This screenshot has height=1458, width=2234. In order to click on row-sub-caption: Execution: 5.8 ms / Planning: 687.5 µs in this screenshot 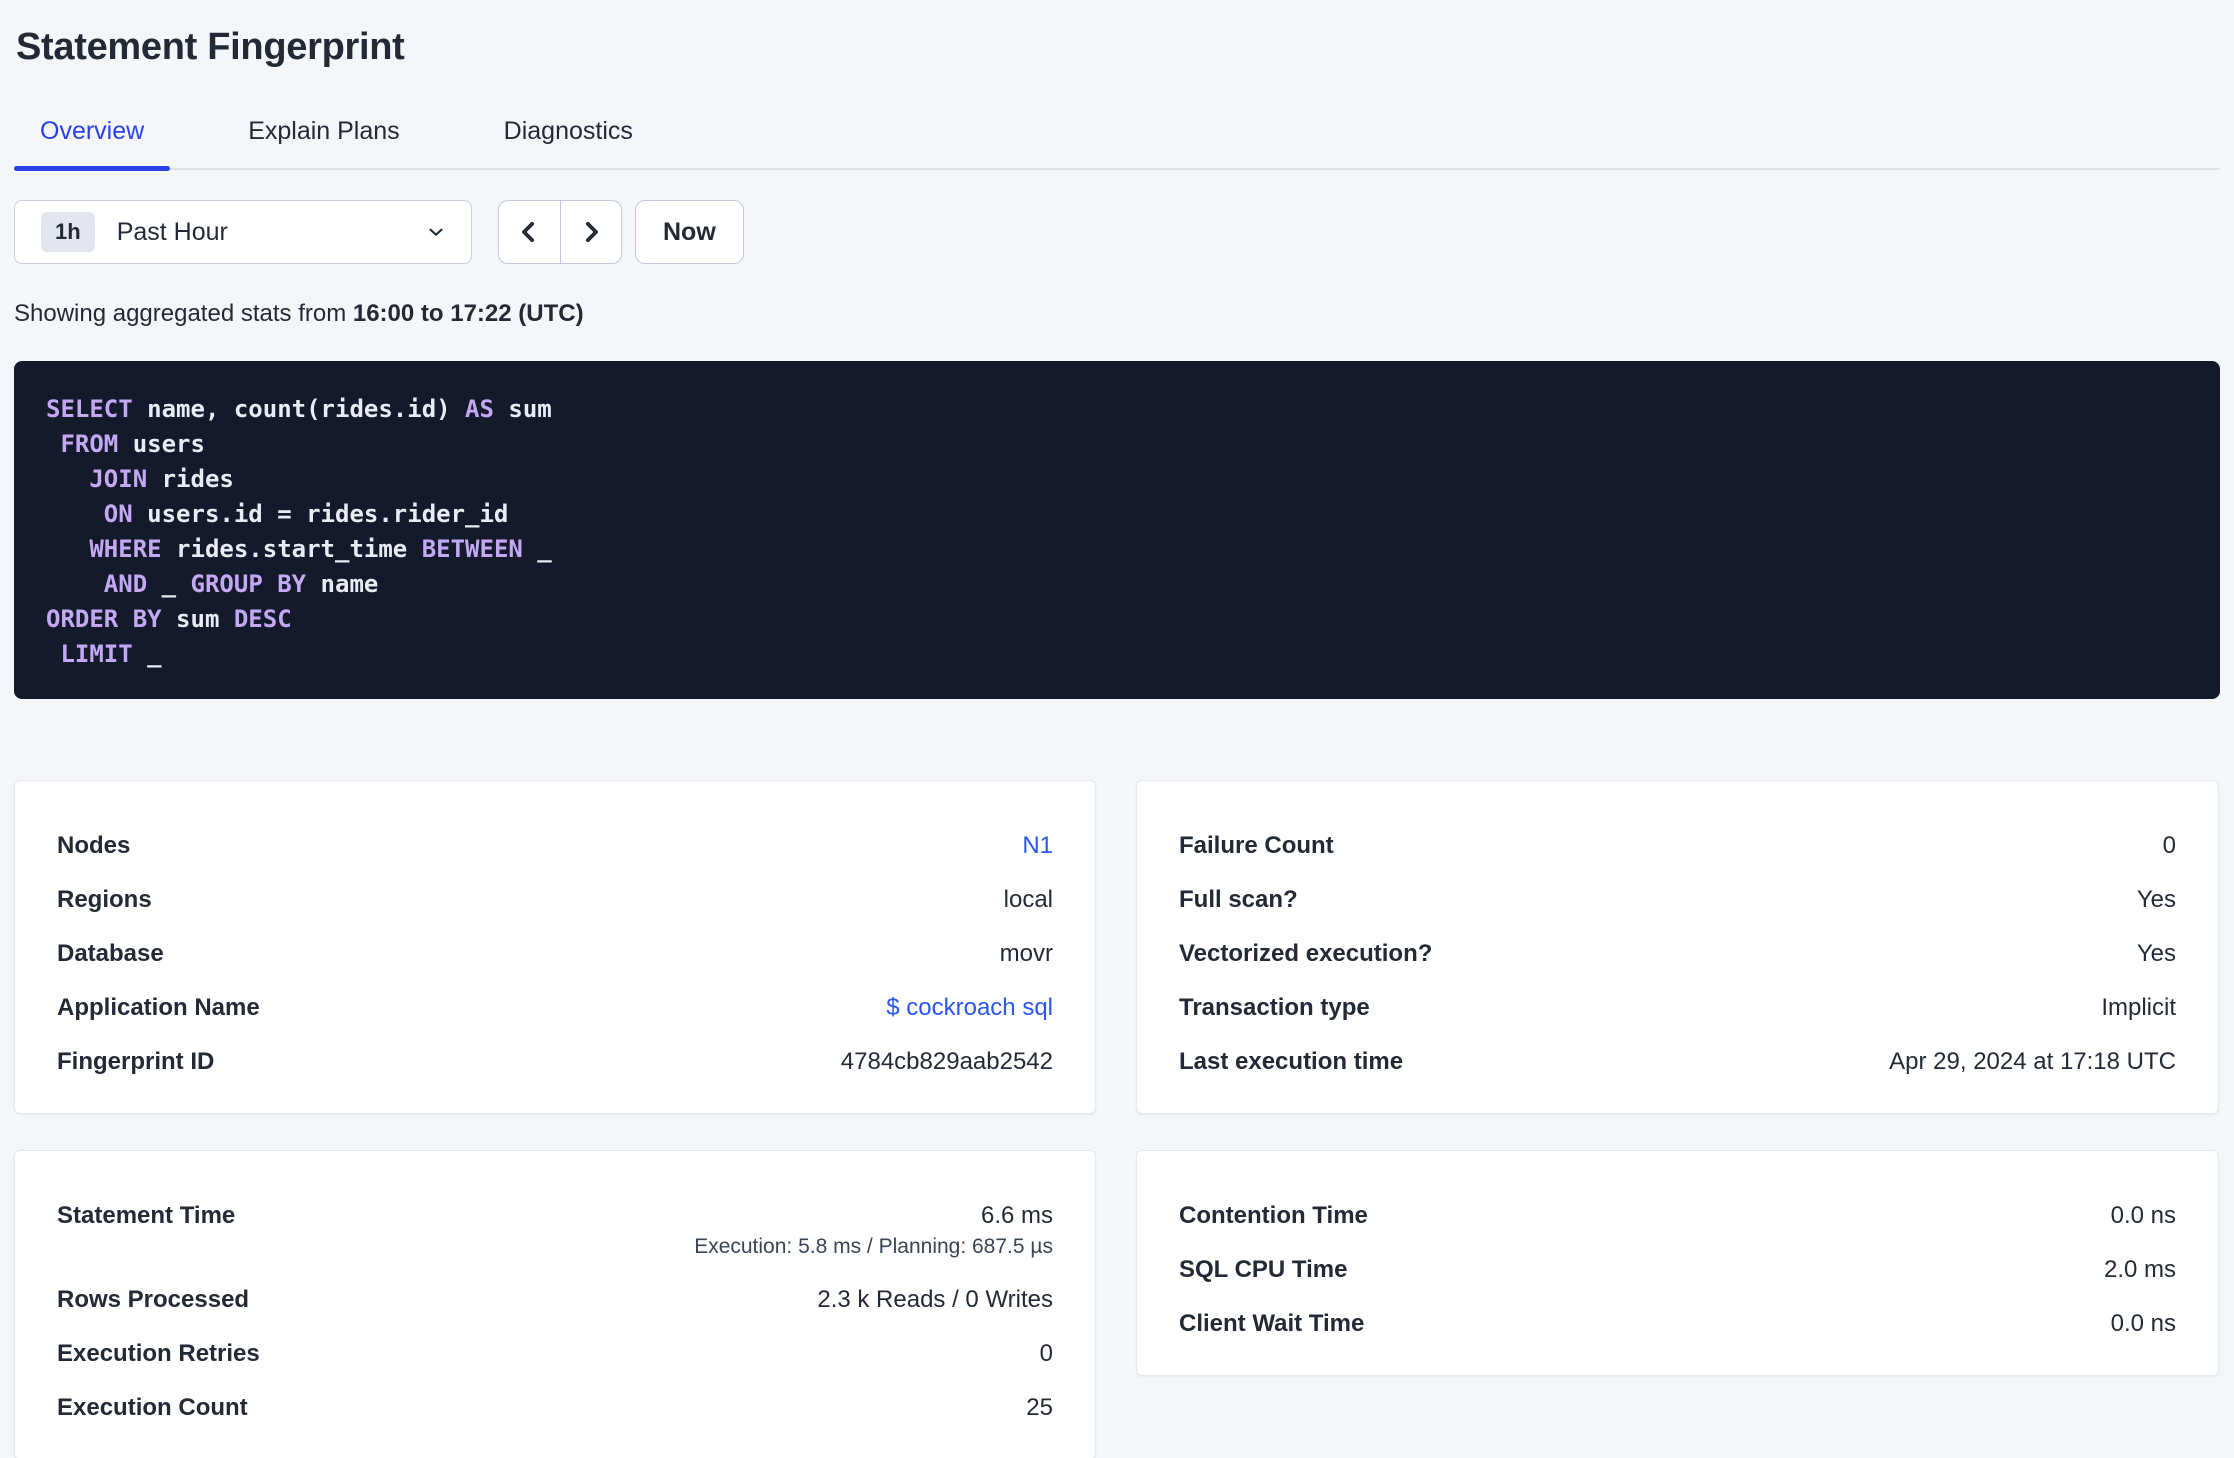, I will do `click(873, 1246)`.